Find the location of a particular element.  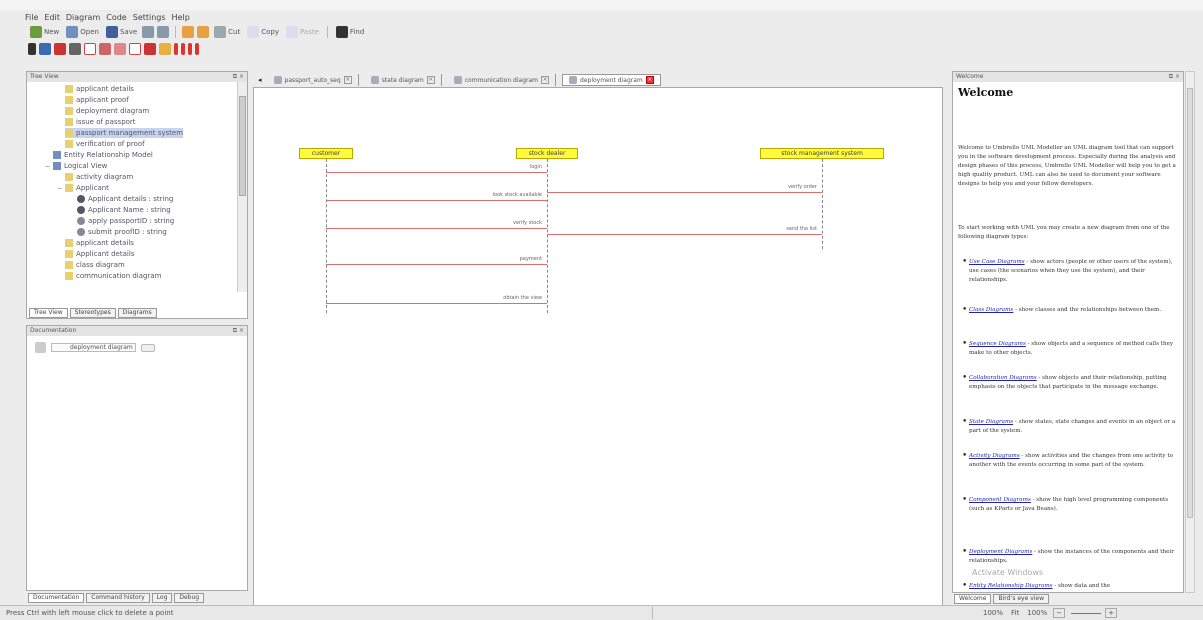

link-sequence: Sequence Diagrams is located at coordinates (997, 344).